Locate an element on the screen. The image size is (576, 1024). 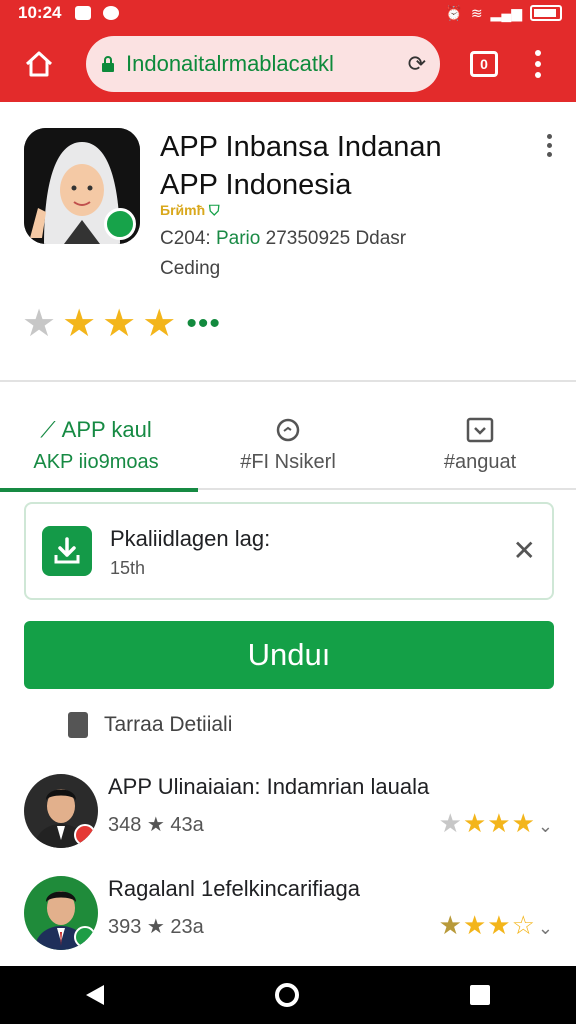
app-title: APP Inbansa Indanan APP Indonesia is located at coordinates (340, 166).